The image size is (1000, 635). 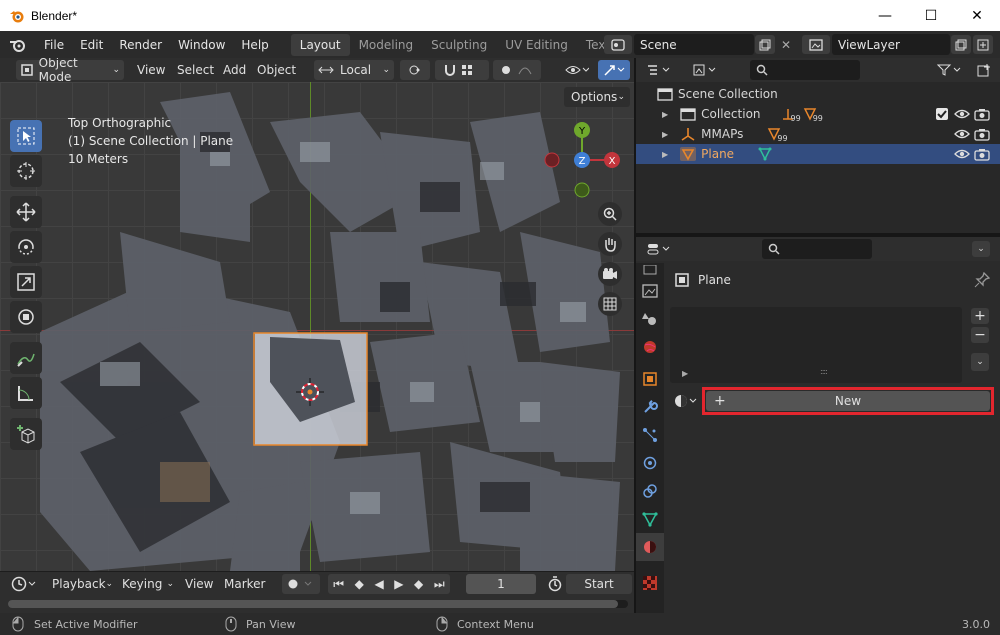 I want to click on snapping-button, so click(x=462, y=70).